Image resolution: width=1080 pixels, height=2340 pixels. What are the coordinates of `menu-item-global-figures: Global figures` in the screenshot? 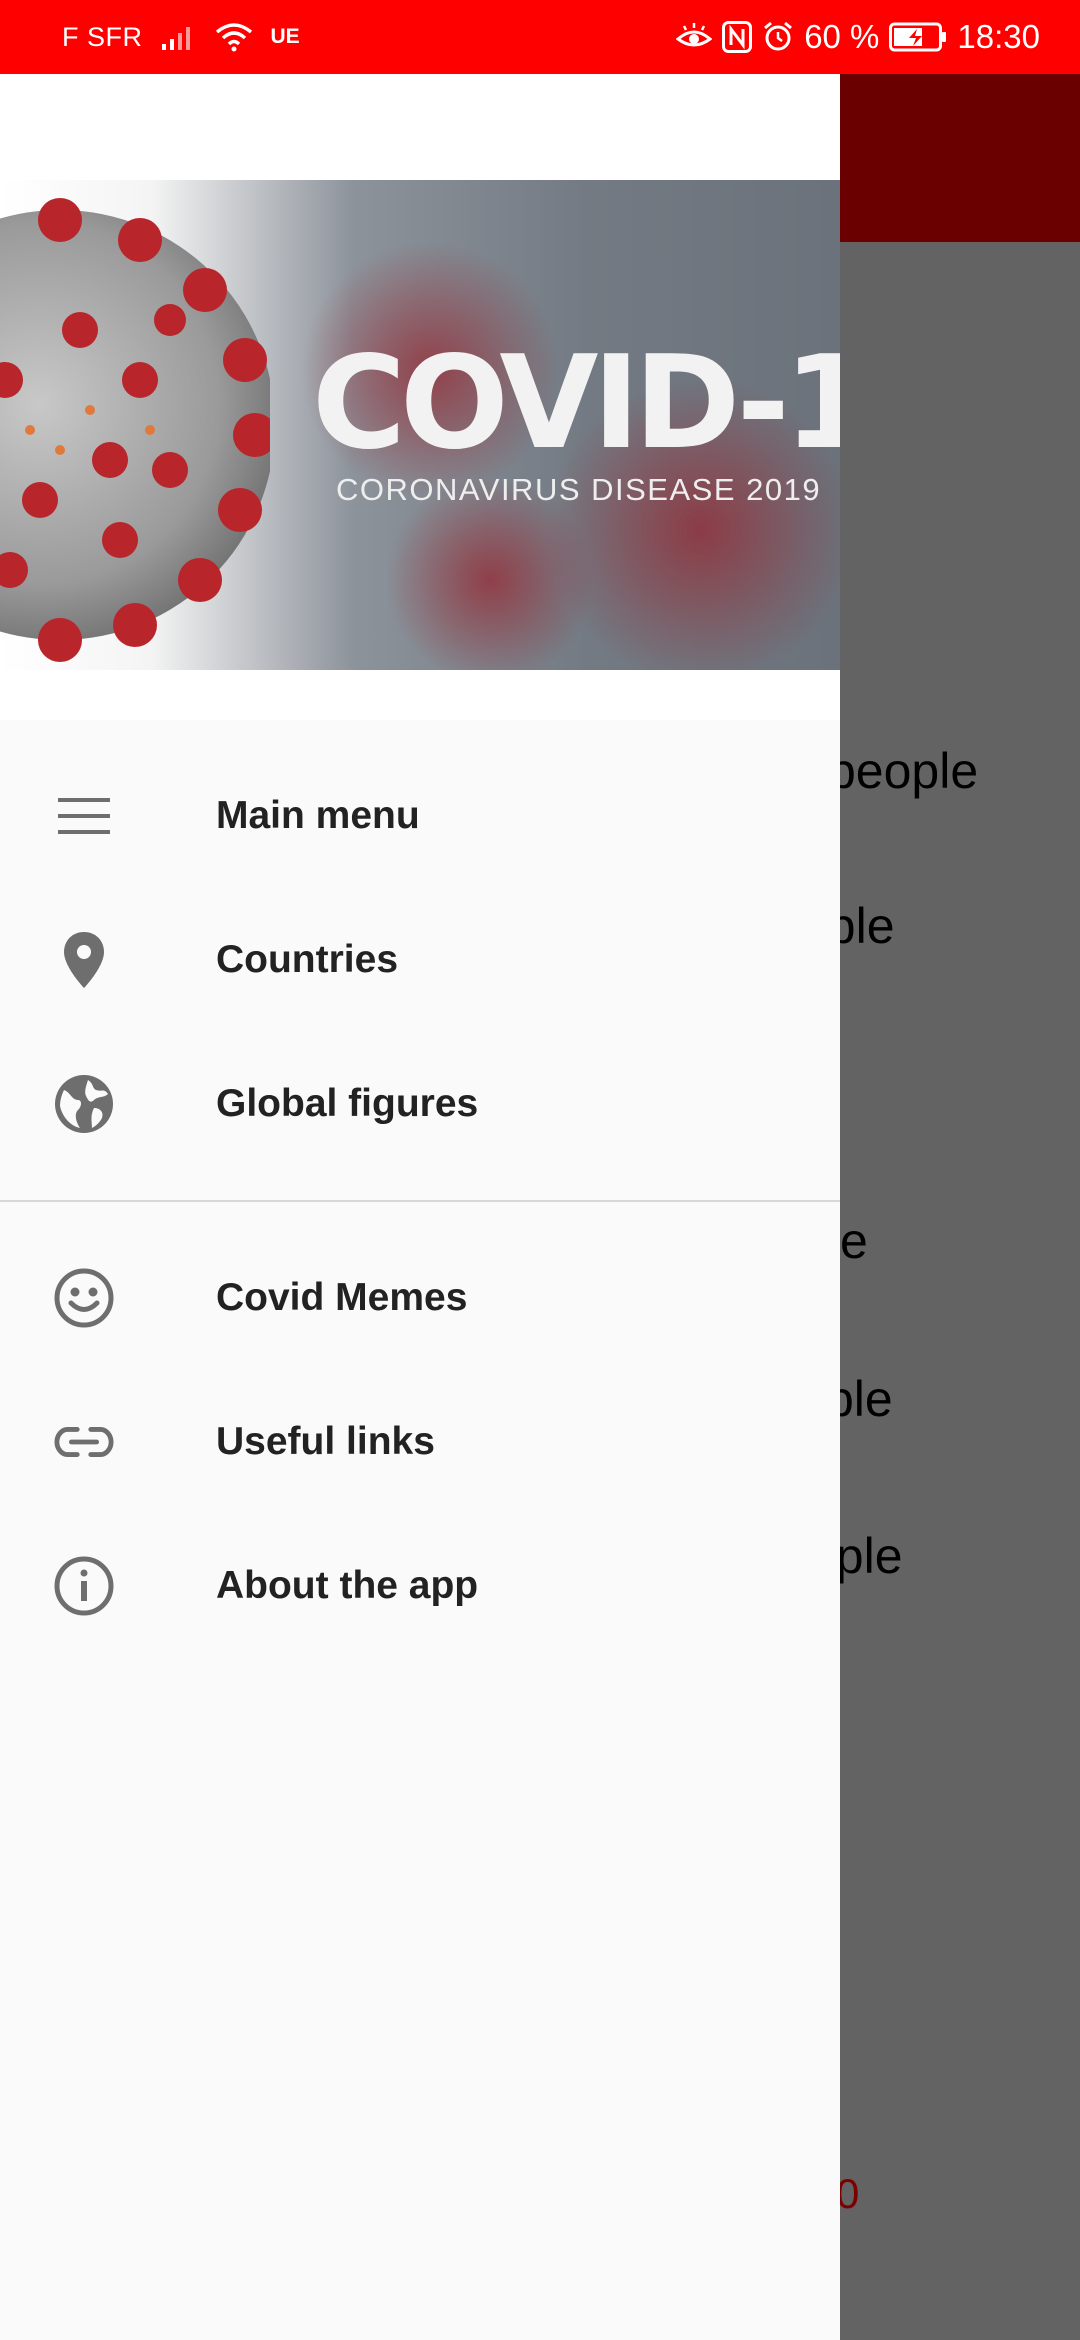 It's located at (420, 1104).